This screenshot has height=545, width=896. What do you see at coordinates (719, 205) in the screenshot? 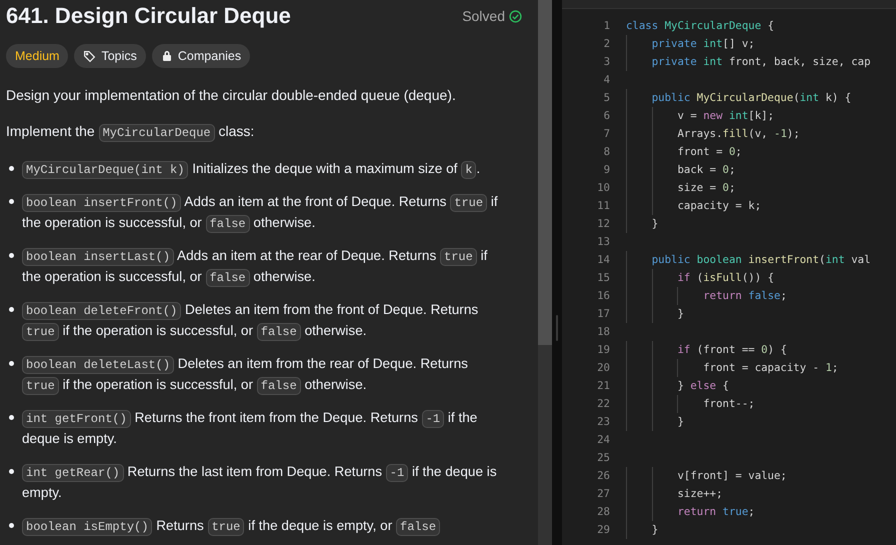
I see `code-line: capacity = k;` at bounding box center [719, 205].